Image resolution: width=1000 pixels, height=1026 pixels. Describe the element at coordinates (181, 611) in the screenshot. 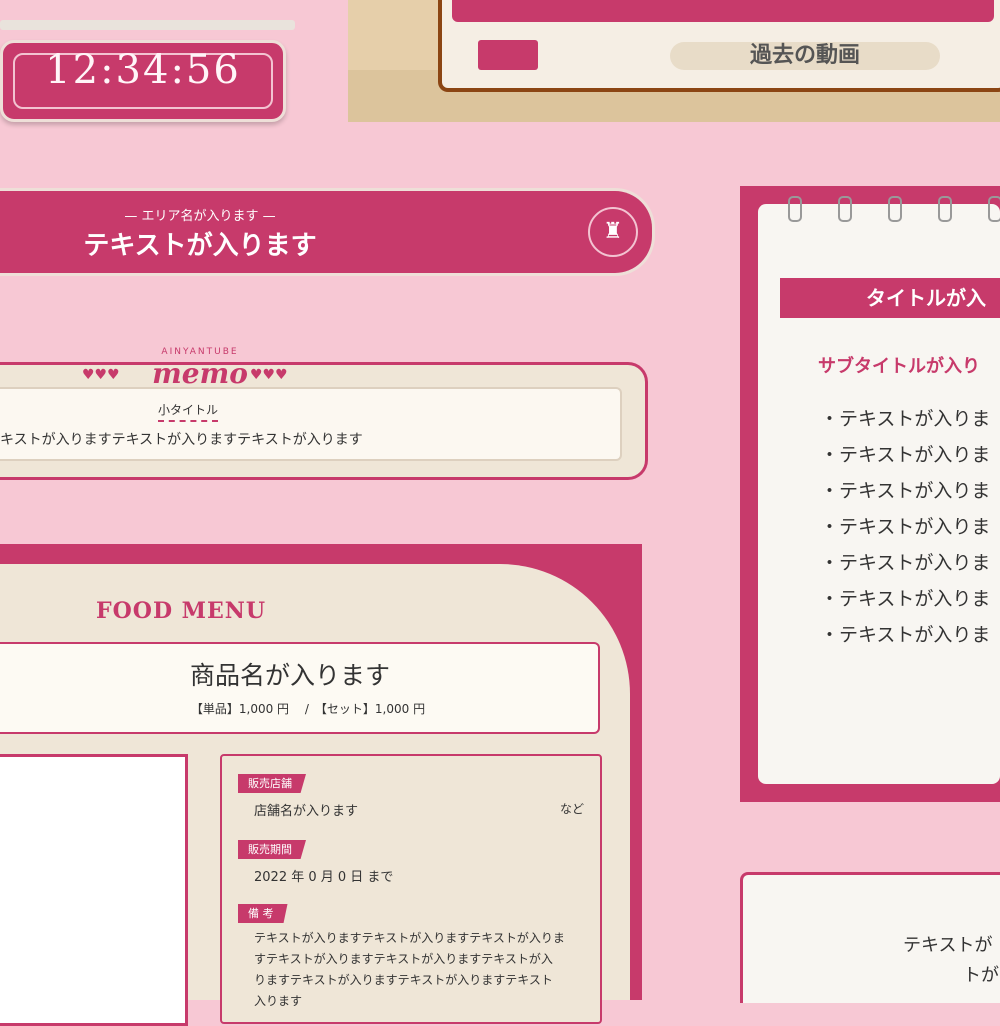

I see `food-menu-title: FOOD MENU` at that location.